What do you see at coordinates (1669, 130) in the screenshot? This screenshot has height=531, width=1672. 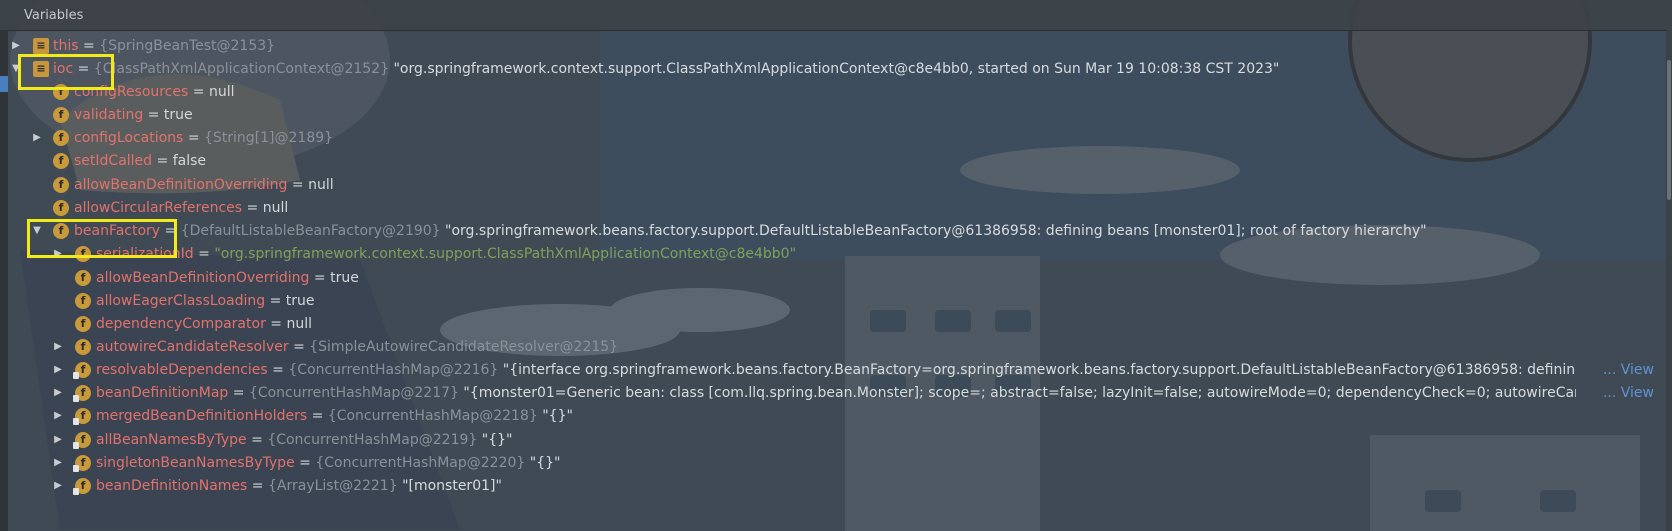 I see `scrollbar-thumb` at bounding box center [1669, 130].